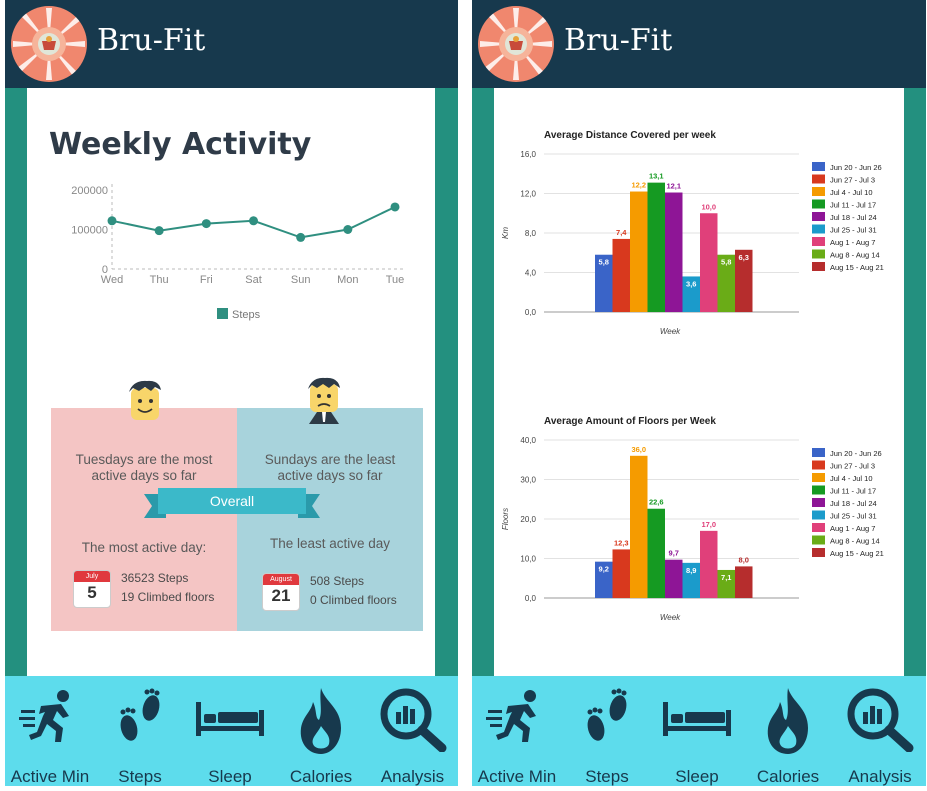  I want to click on bar-value-label: 8,9, so click(691, 570).